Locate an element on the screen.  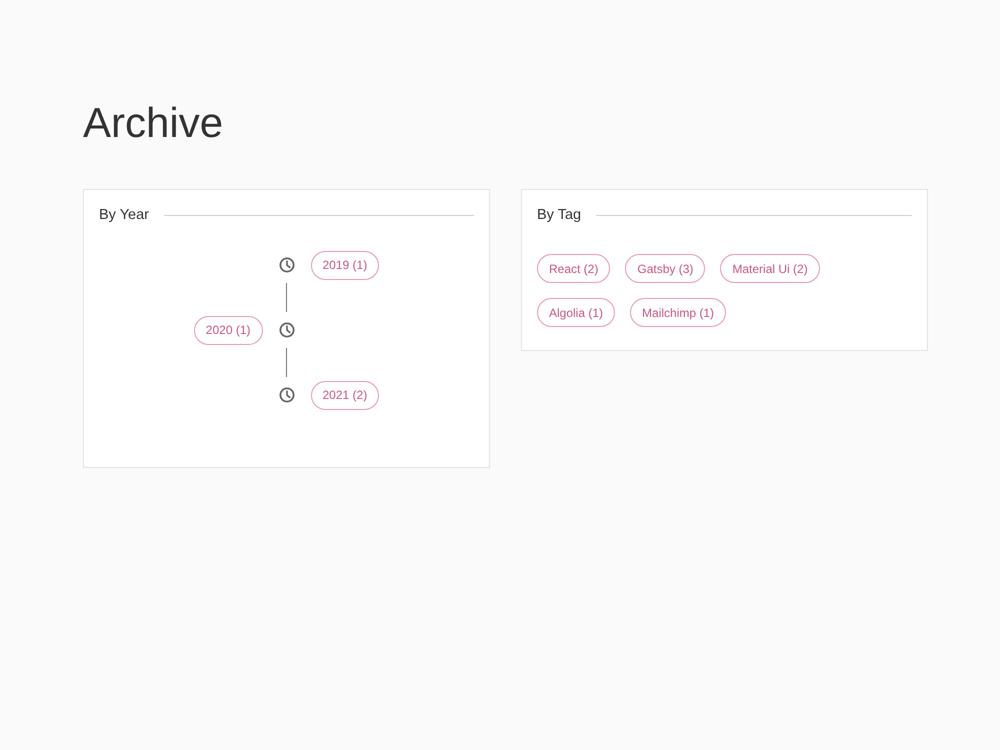
year-link: 2020 (1) is located at coordinates (228, 330).